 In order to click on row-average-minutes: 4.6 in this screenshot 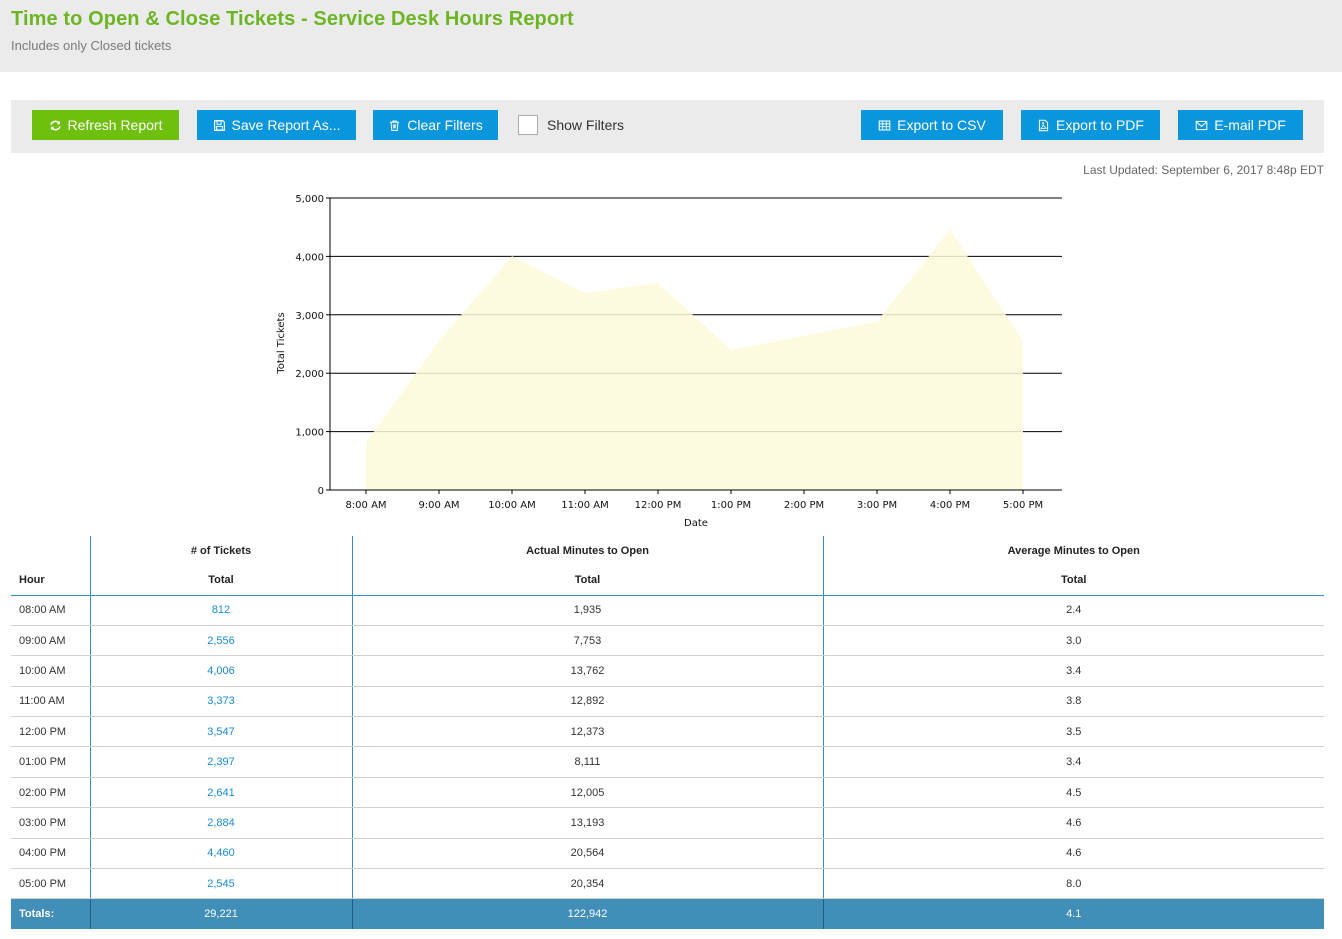, I will do `click(1073, 823)`.